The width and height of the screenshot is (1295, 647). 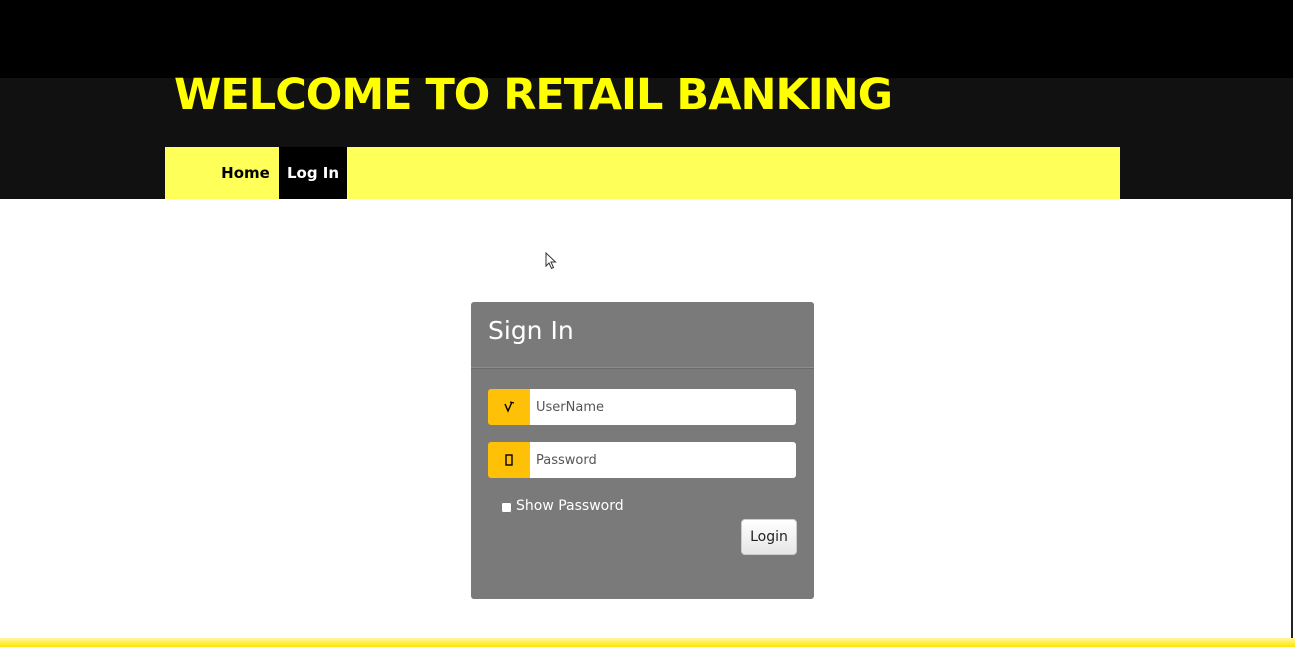 I want to click on username-group, so click(x=642, y=407).